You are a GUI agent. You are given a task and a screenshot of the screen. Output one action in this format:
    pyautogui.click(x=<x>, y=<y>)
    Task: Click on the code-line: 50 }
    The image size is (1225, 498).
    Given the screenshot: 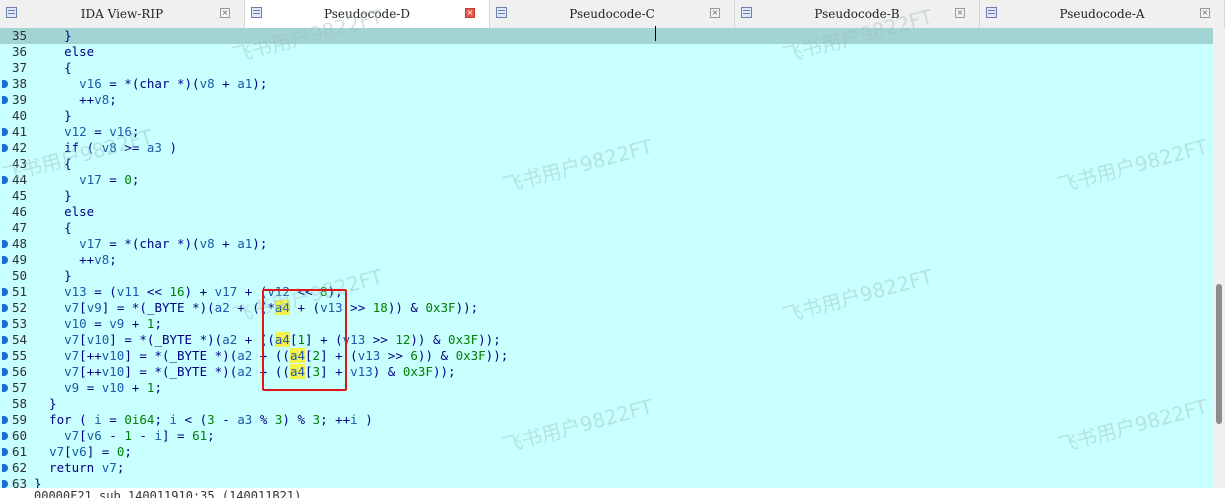 What is the action you would take?
    pyautogui.click(x=606, y=276)
    